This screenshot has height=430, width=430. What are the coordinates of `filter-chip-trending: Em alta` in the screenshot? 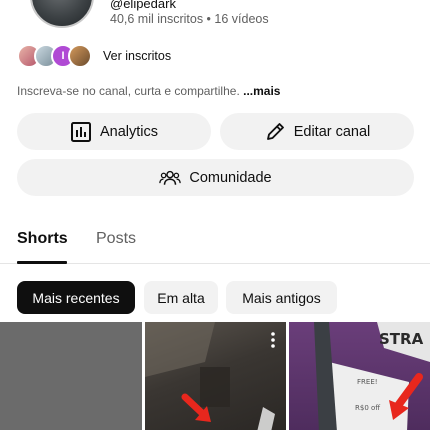 It's located at (181, 297).